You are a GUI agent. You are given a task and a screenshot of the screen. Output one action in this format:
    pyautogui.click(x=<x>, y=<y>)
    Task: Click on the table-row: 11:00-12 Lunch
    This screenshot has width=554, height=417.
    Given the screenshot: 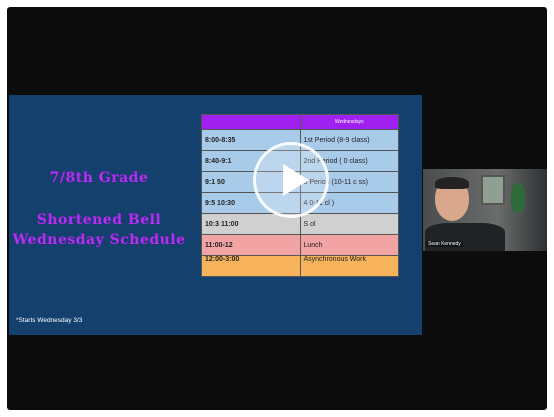 What is the action you would take?
    pyautogui.click(x=300, y=245)
    